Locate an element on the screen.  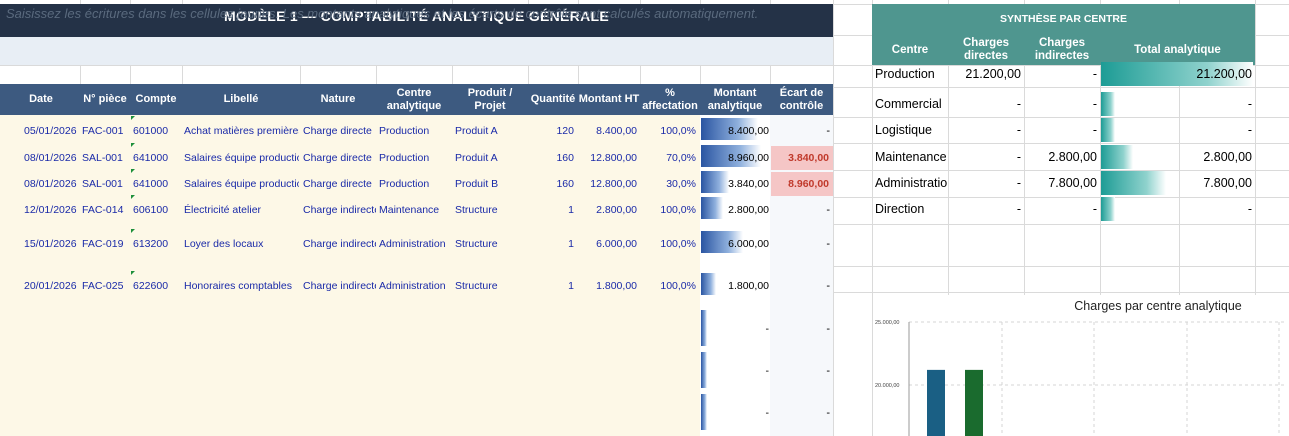
journal-cell-piece: FAC-001 is located at coordinates (106, 131).